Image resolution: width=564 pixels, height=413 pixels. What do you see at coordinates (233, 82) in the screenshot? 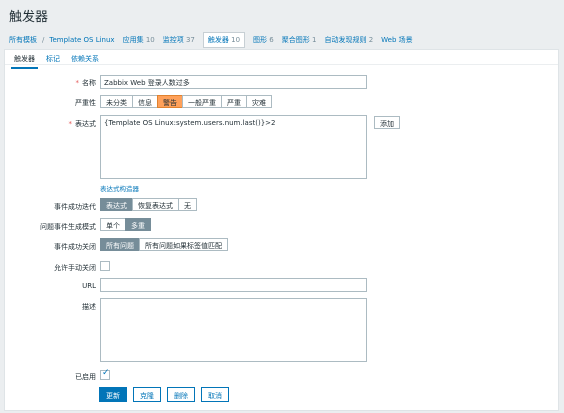
I see `name-input: Zabbix Web 登录人数过多` at bounding box center [233, 82].